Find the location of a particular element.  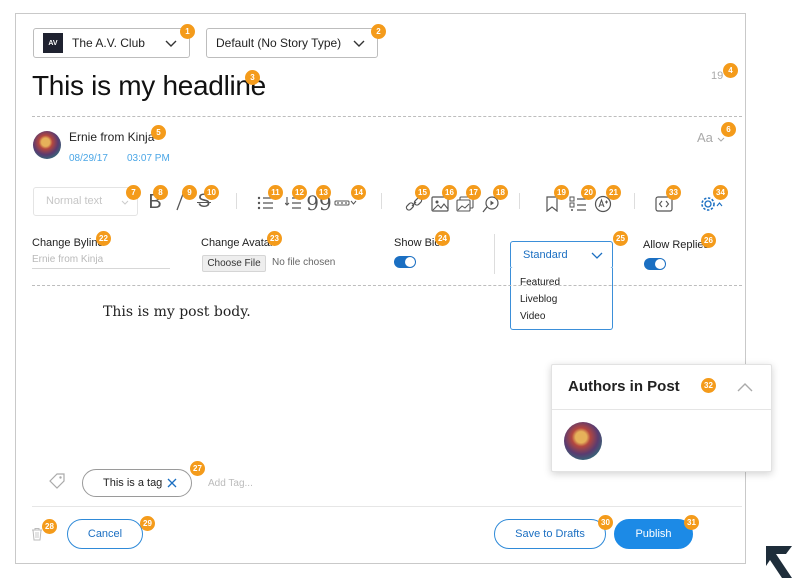

tag-icon is located at coordinates (57, 481).